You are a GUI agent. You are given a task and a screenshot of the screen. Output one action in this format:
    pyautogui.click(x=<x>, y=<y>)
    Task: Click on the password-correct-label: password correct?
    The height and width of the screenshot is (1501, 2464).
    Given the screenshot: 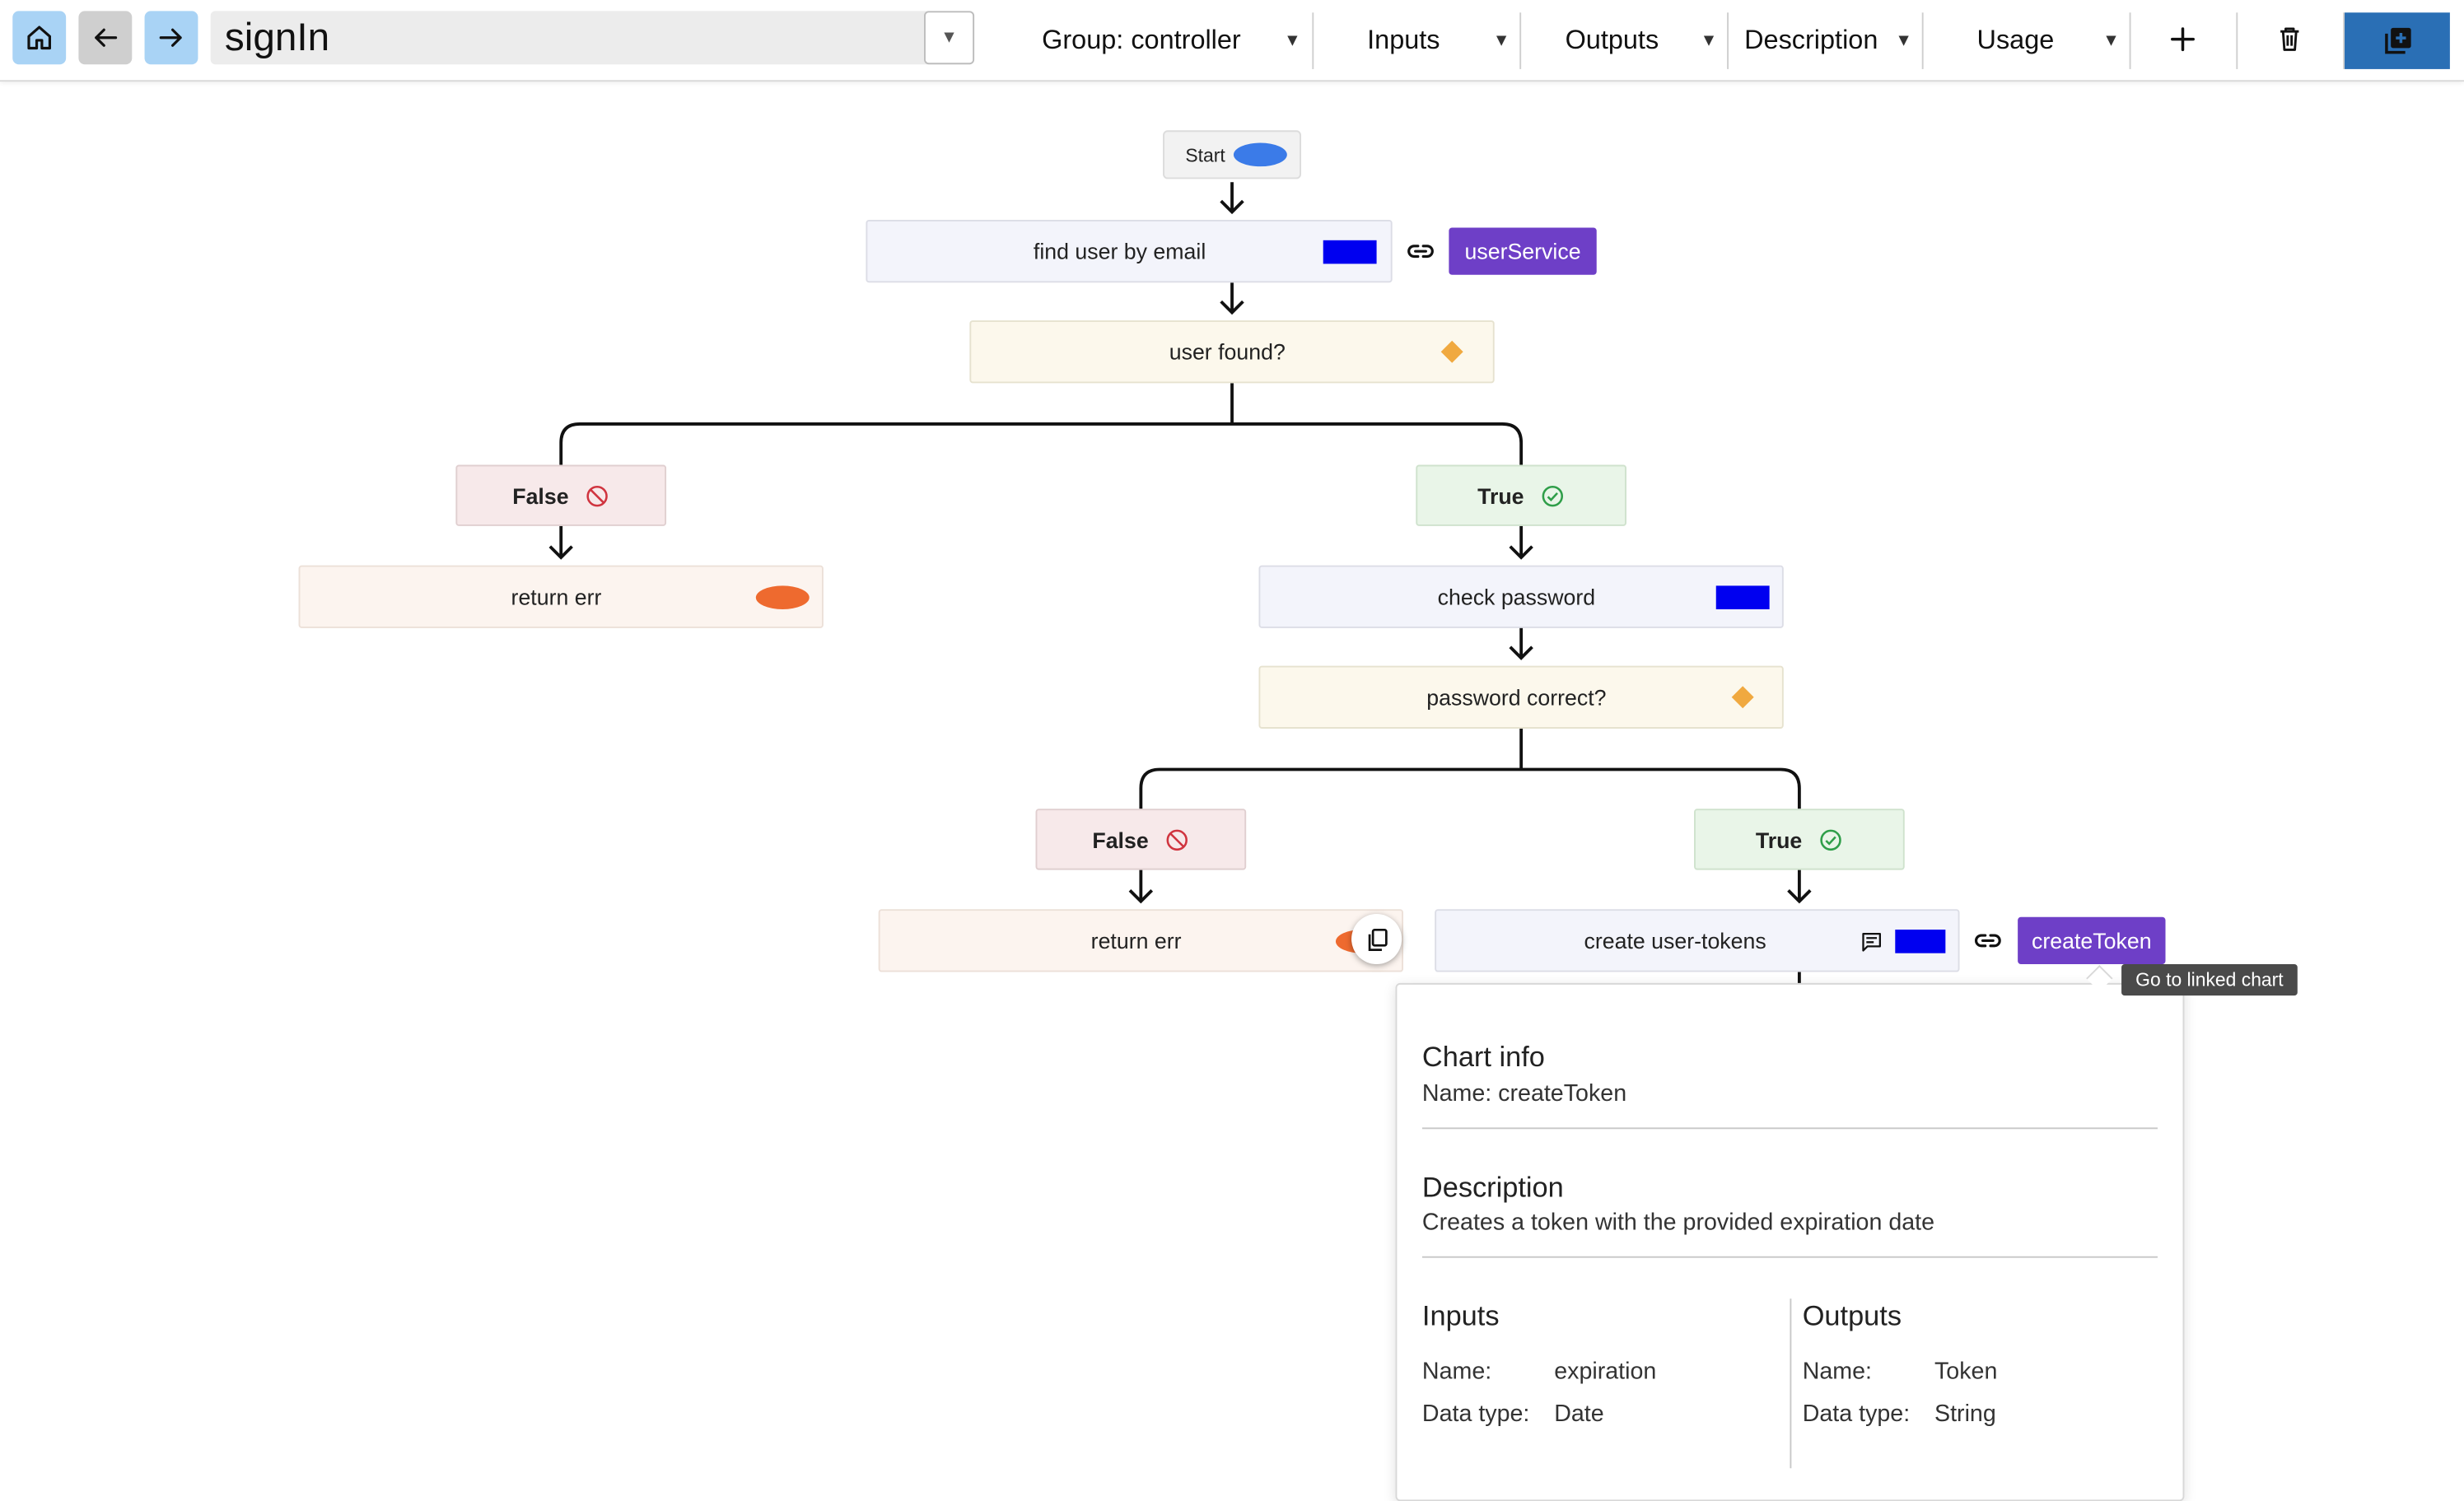 What is the action you would take?
    pyautogui.click(x=1516, y=697)
    